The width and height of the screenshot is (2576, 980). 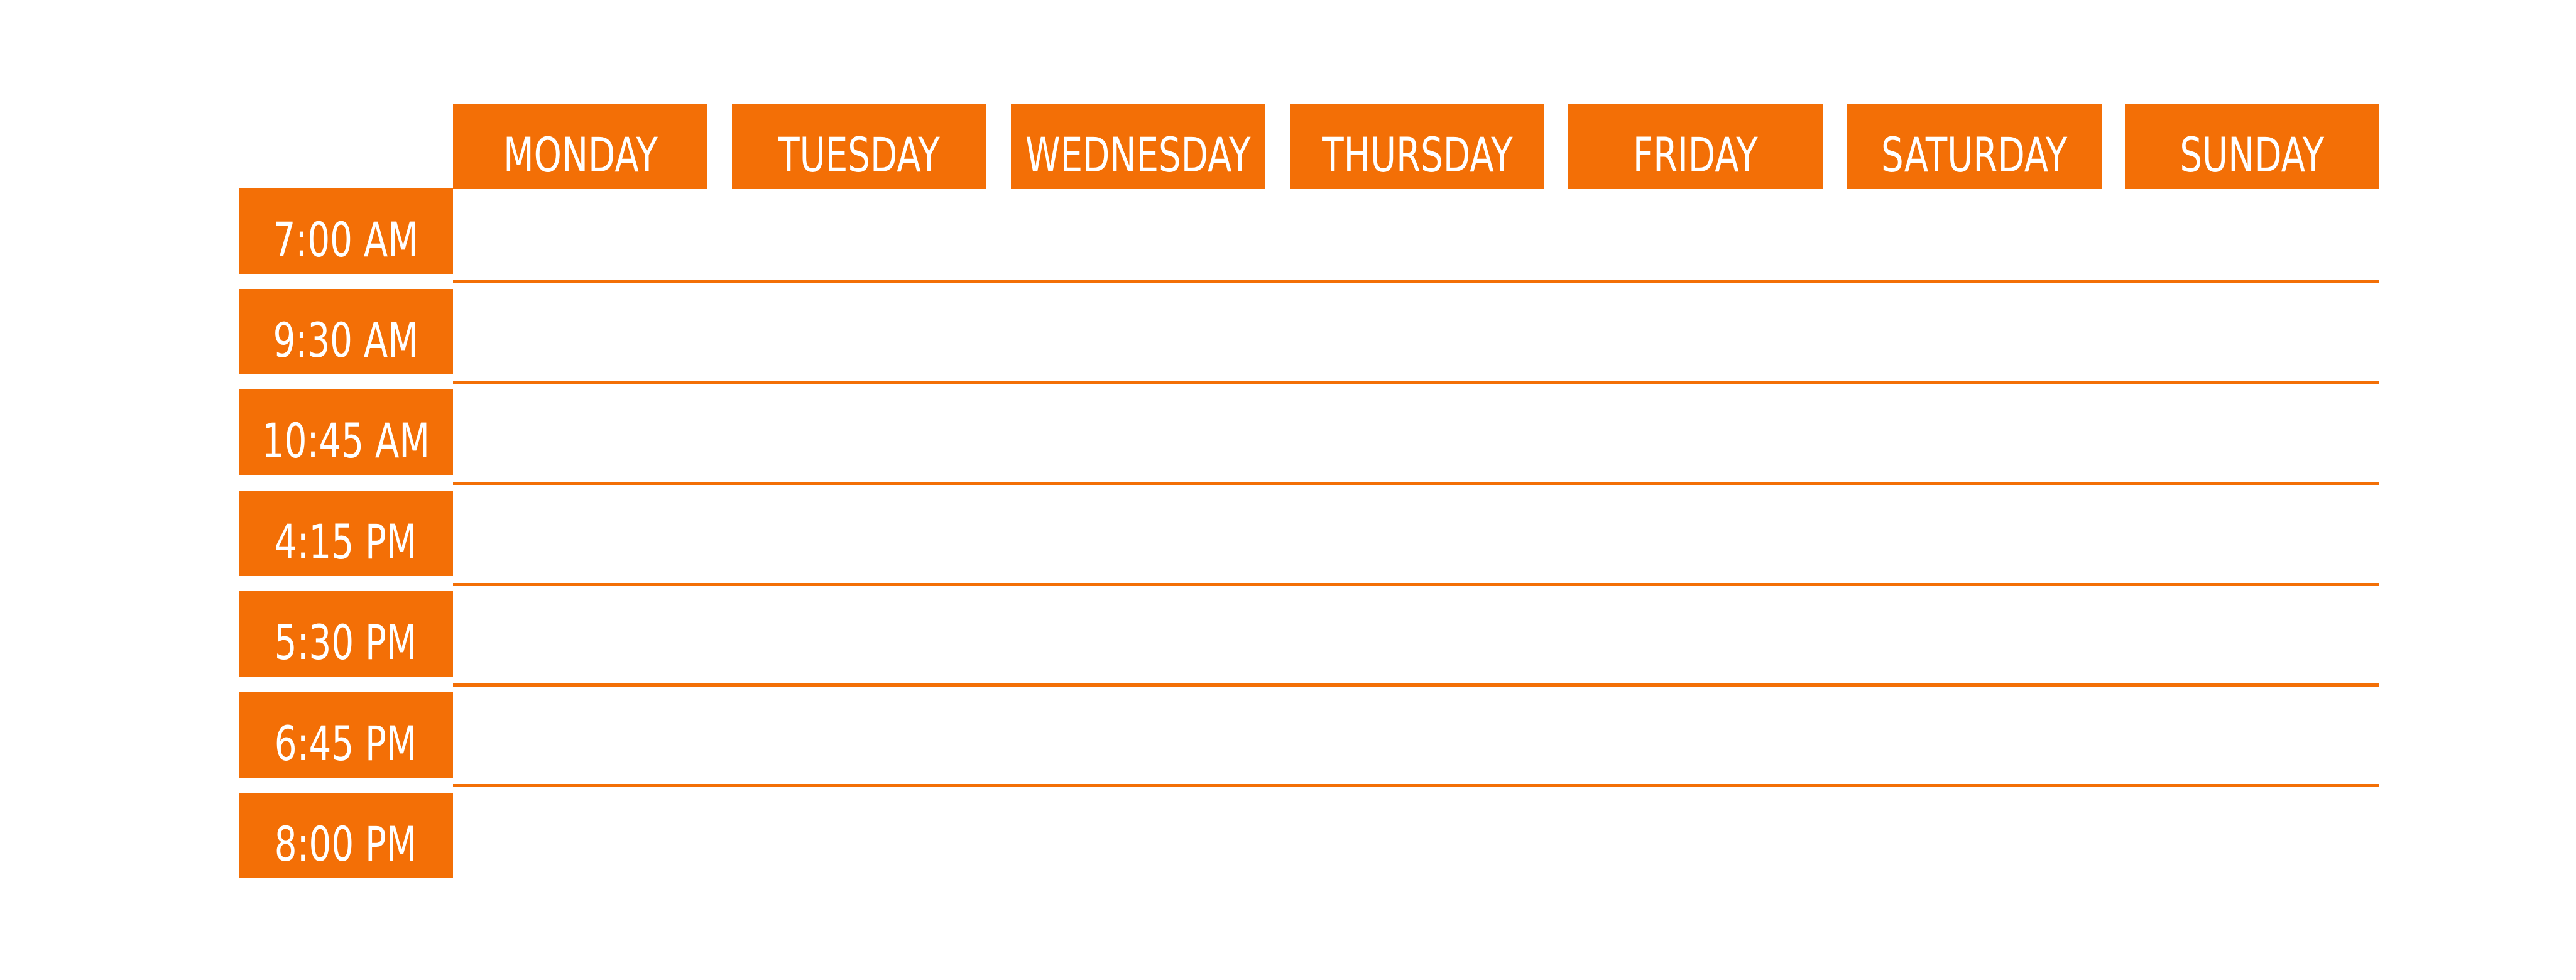 I want to click on time-label-row-6: 6:45 PM, so click(x=346, y=735).